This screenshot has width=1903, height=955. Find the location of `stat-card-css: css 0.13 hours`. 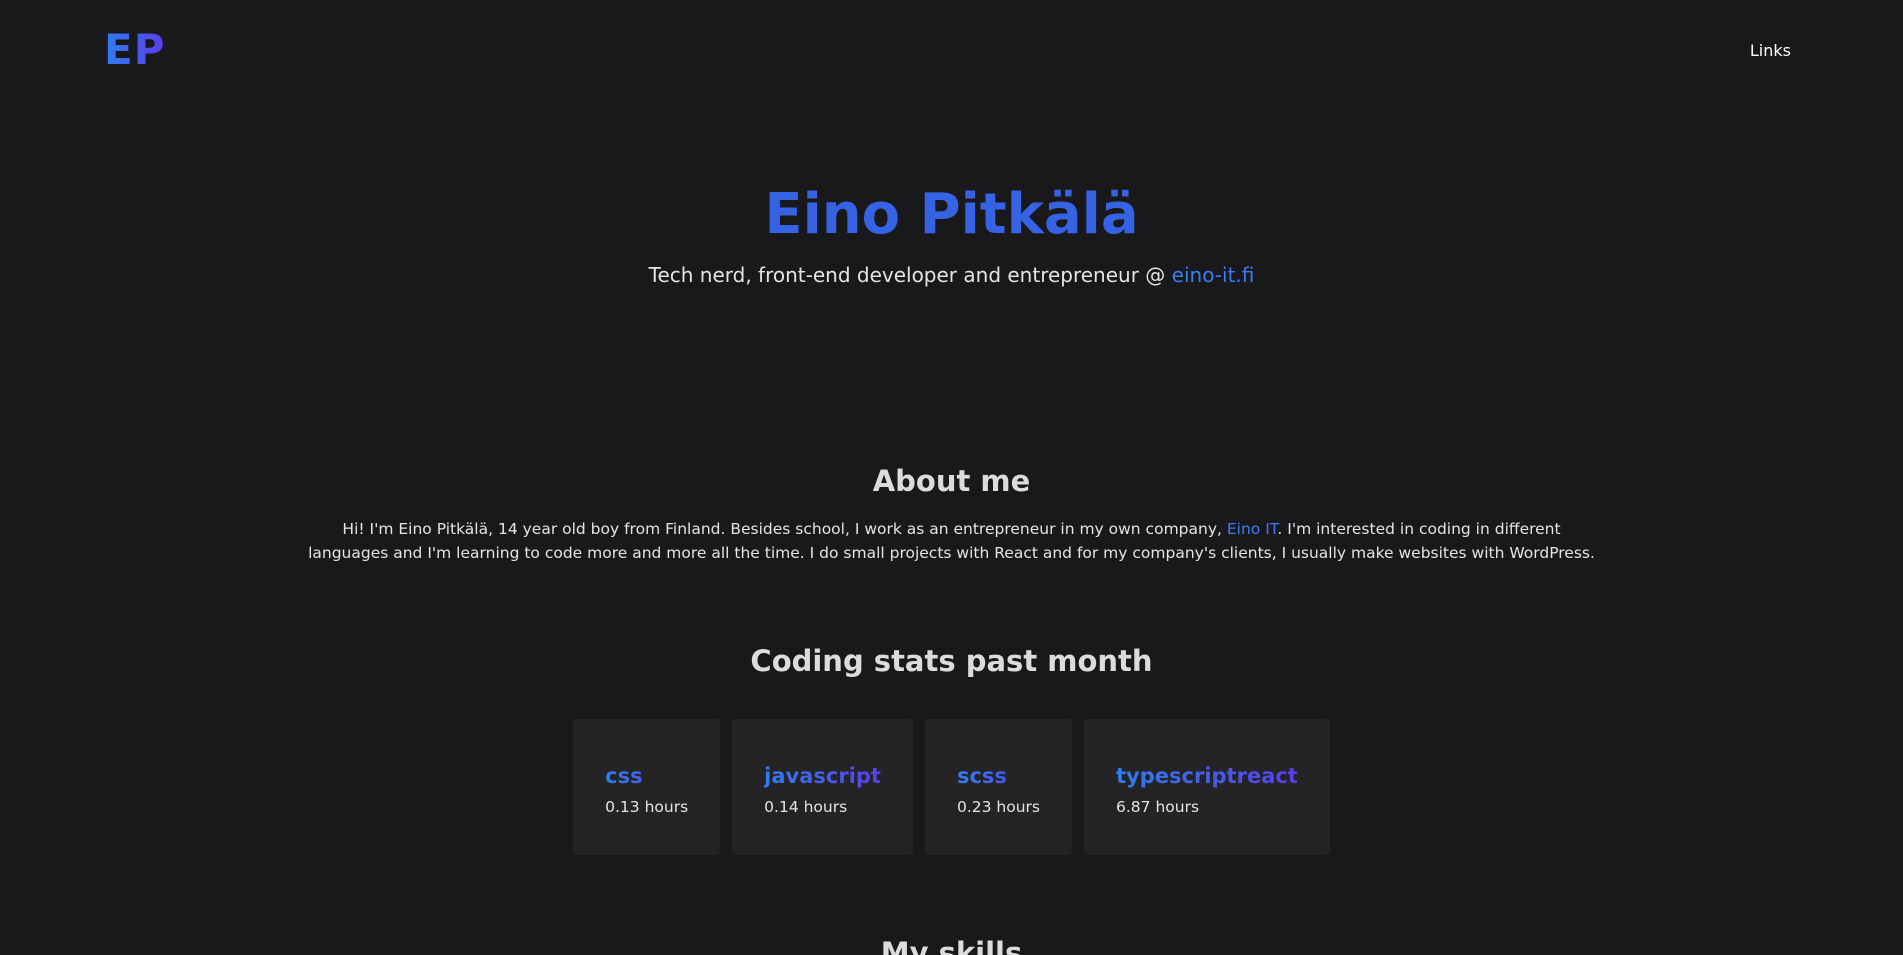

stat-card-css: css 0.13 hours is located at coordinates (647, 787).